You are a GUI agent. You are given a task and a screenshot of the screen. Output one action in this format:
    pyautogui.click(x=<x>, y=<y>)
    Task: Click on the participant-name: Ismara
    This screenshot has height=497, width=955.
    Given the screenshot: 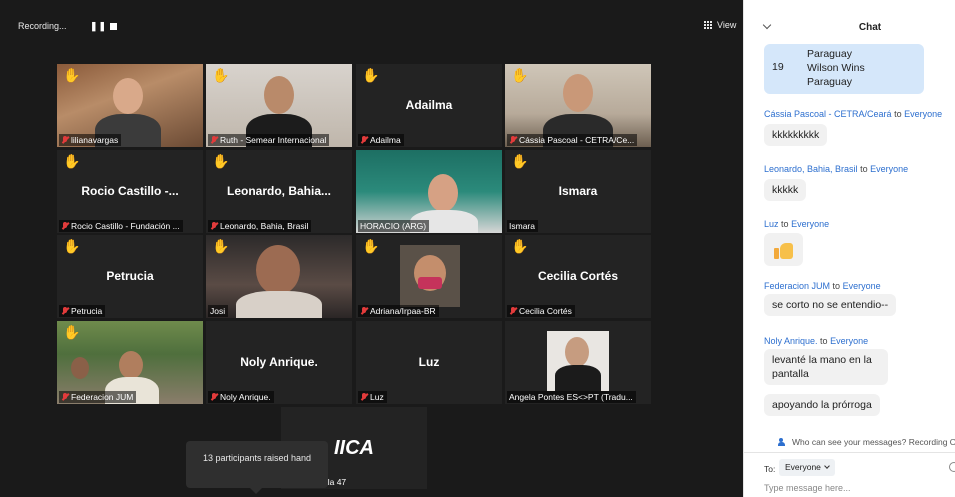 What is the action you would take?
    pyautogui.click(x=522, y=226)
    